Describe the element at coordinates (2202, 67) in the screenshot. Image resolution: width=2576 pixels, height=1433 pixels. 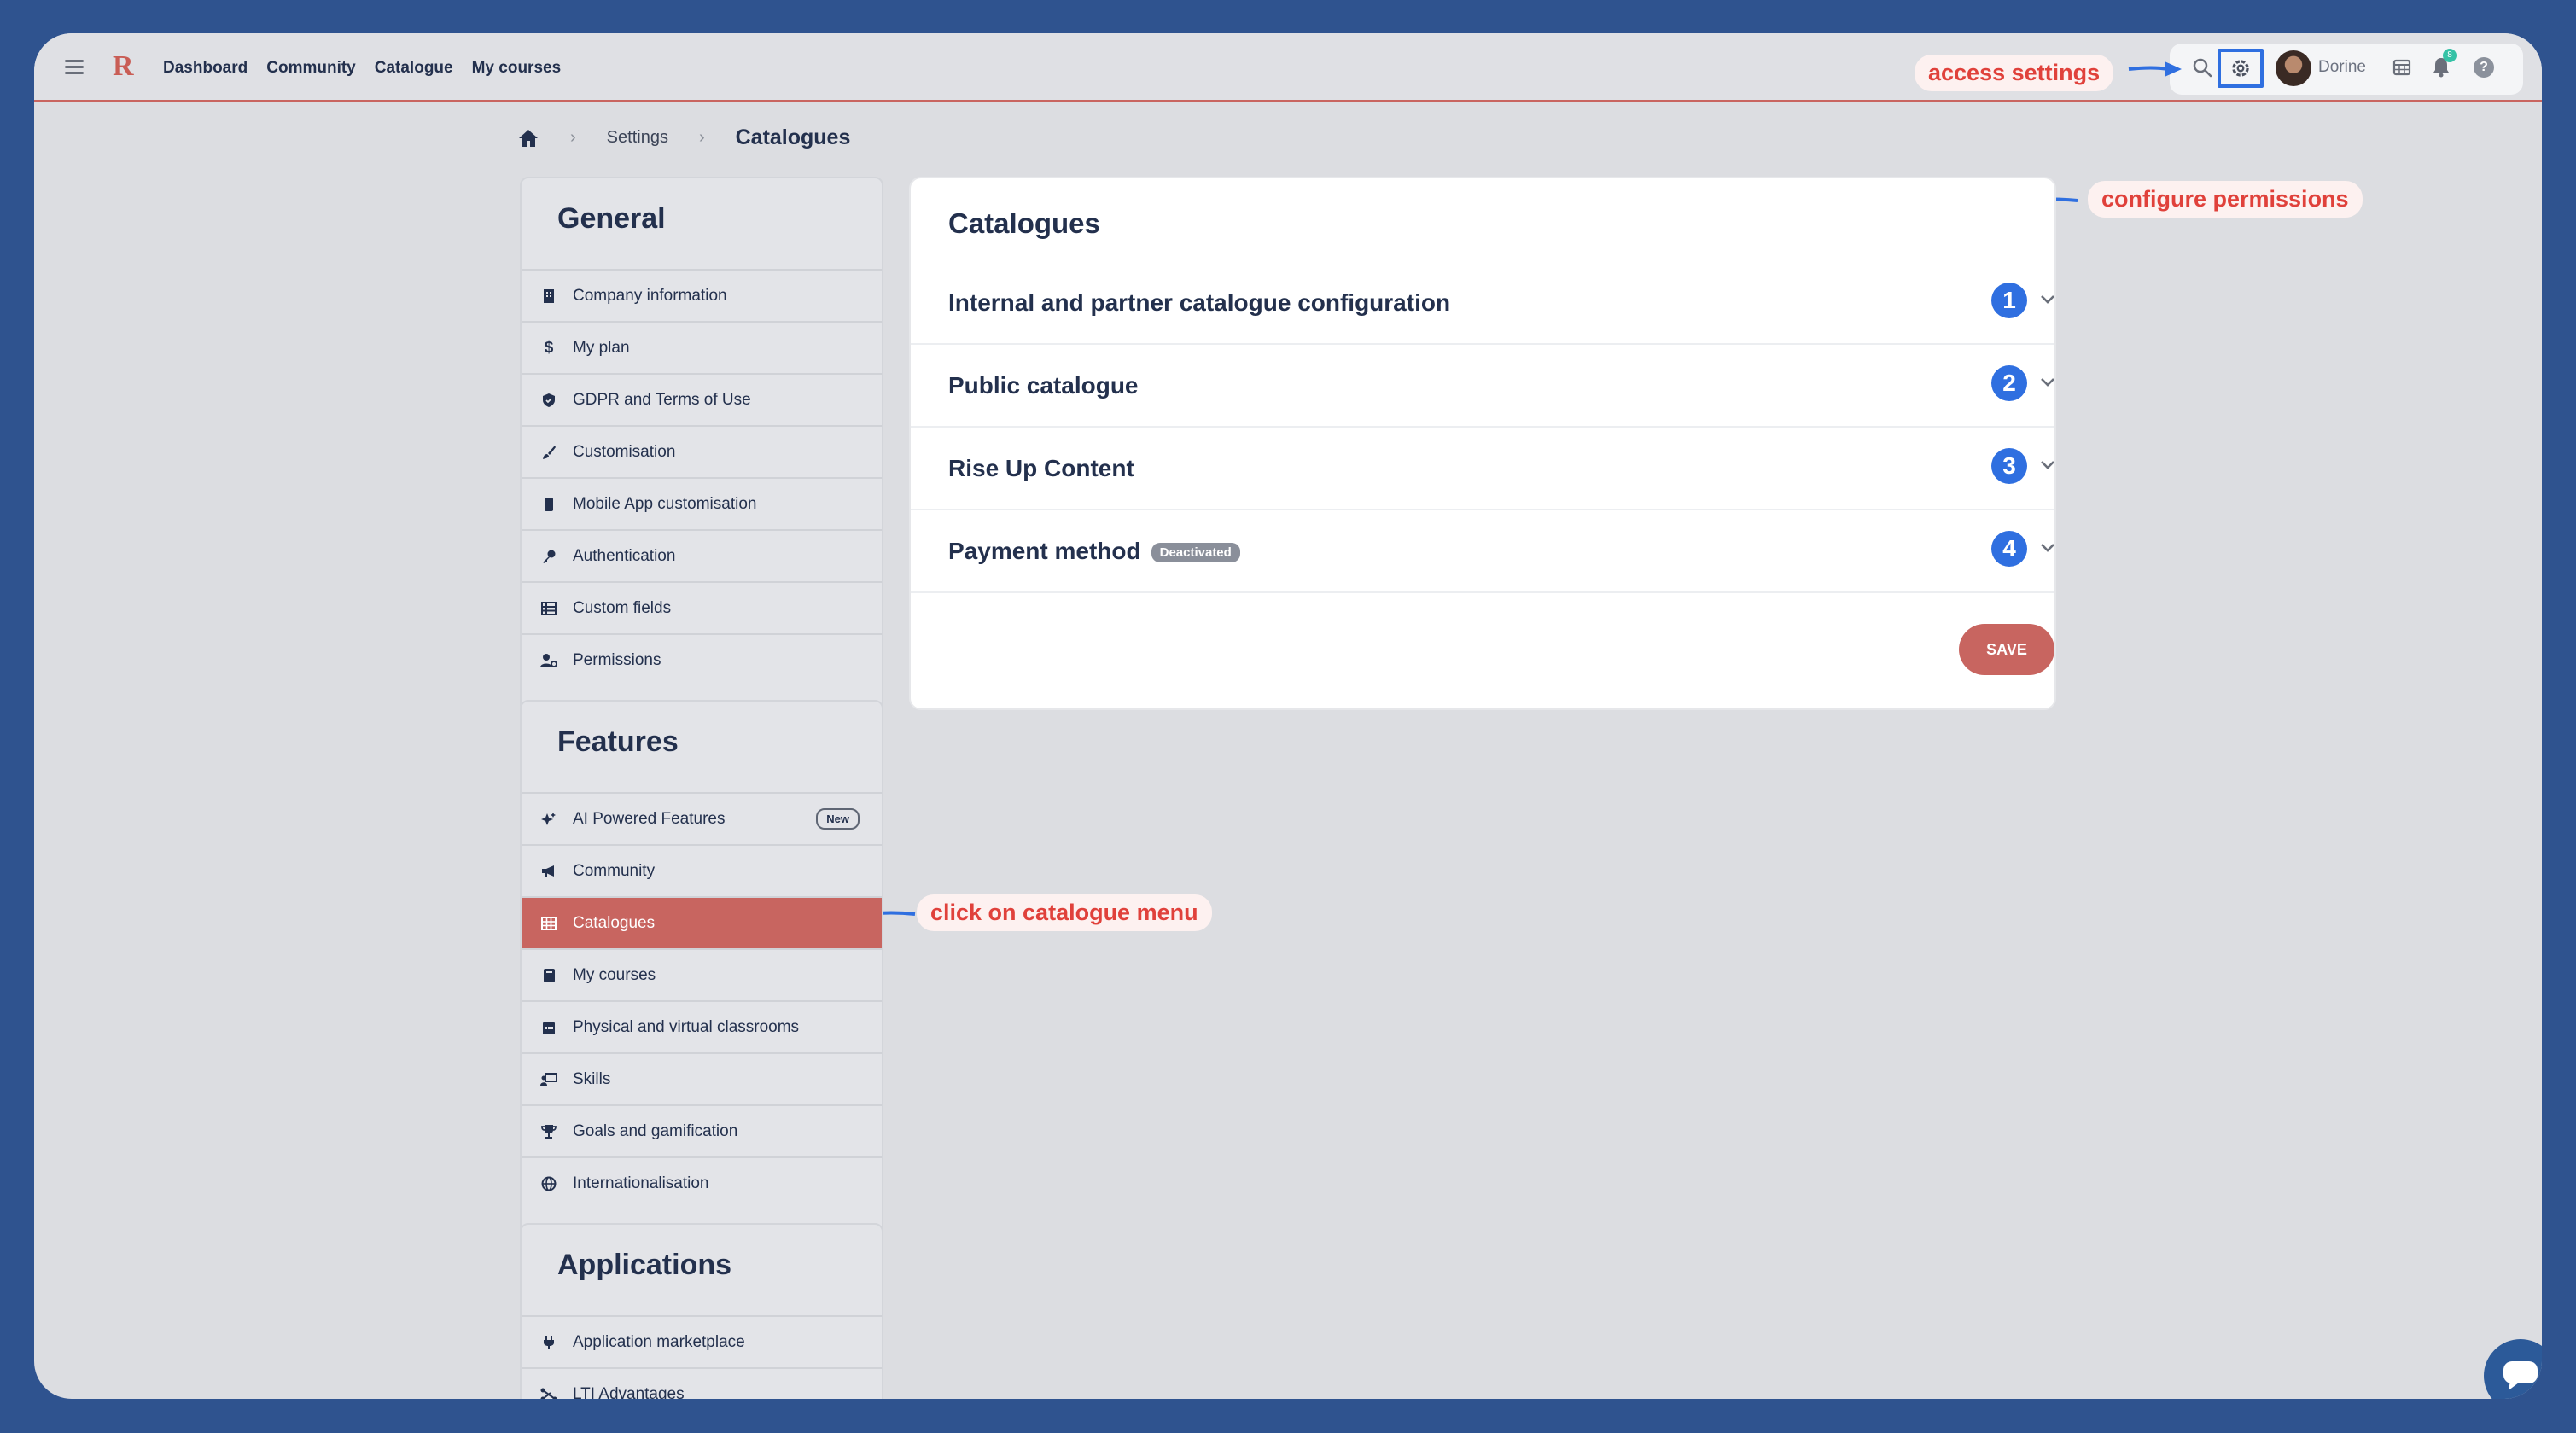
I see `search-icon` at that location.